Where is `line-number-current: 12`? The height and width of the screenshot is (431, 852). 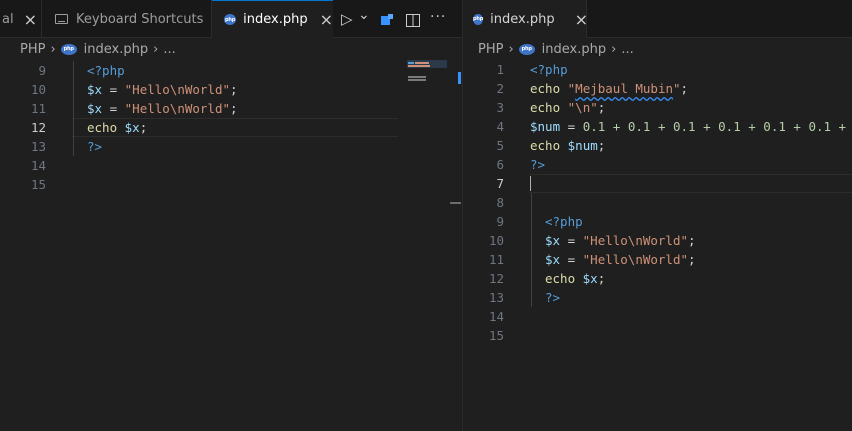 line-number-current: 12 is located at coordinates (38, 127).